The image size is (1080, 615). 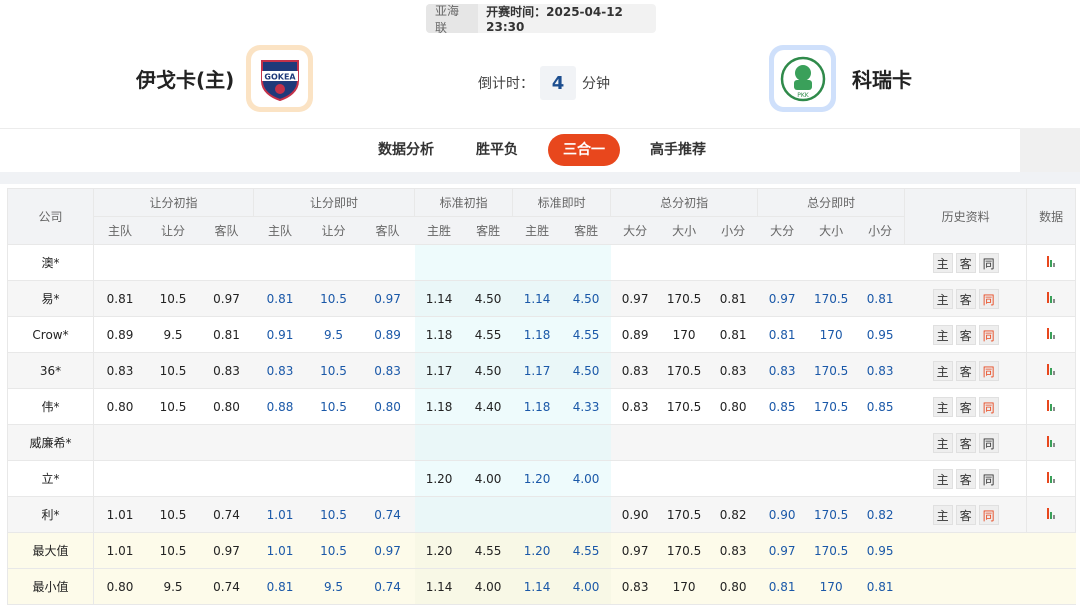 I want to click on summary-label: 最小值, so click(x=50, y=586).